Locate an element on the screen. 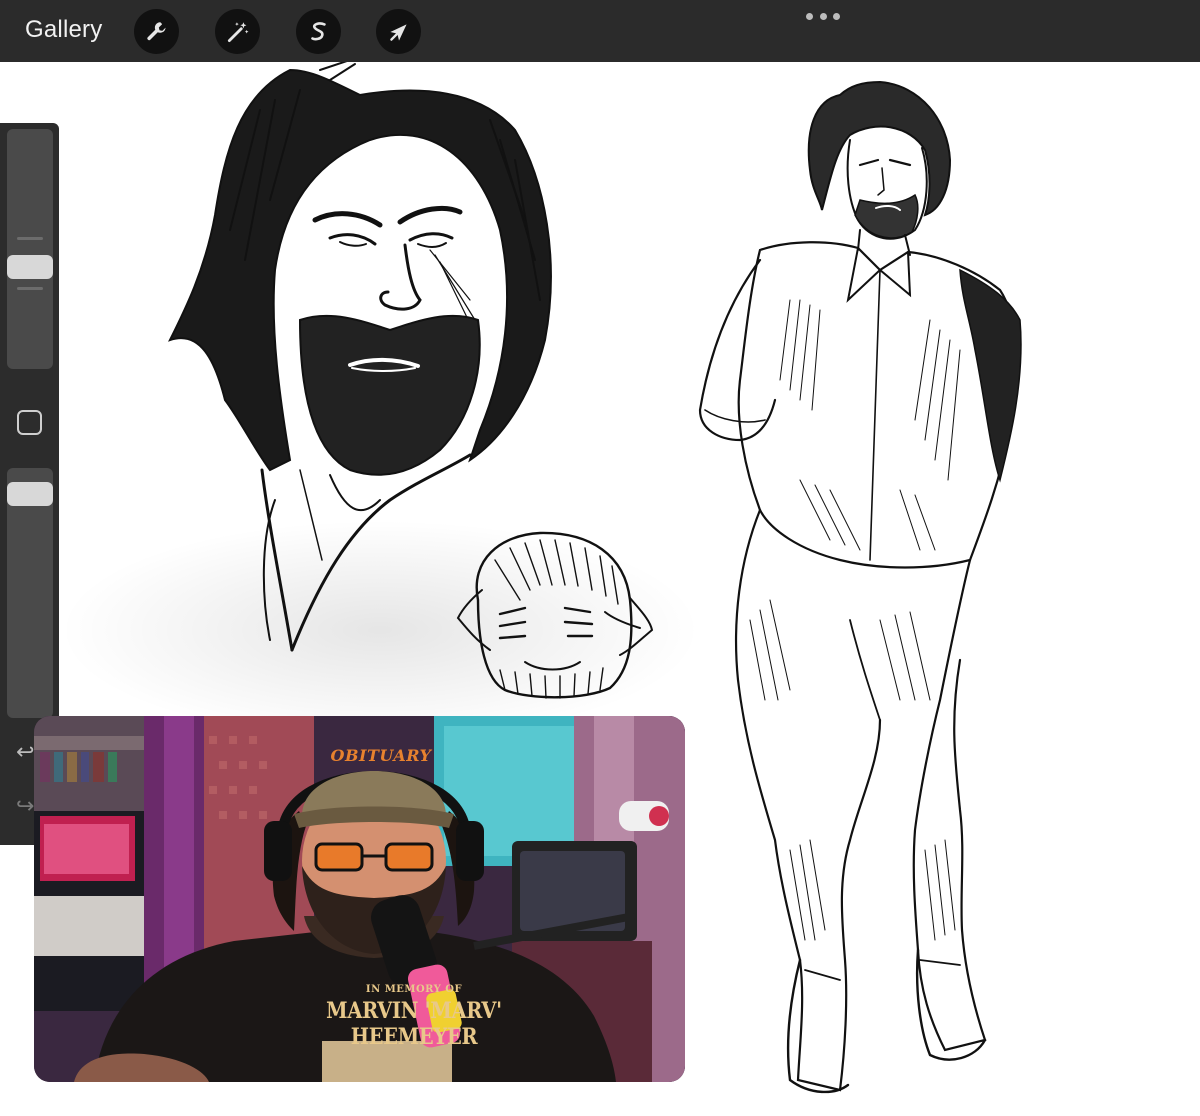 The width and height of the screenshot is (1200, 1116). ellipsis-icon is located at coordinates (823, 16).